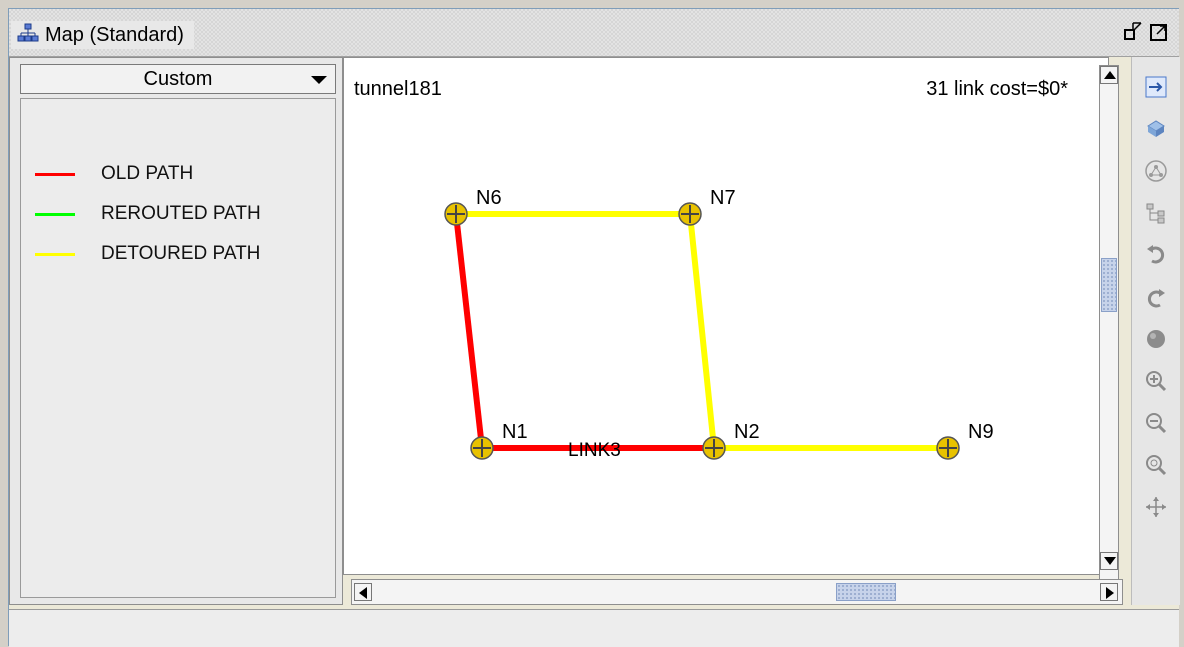 The image size is (1184, 647). What do you see at coordinates (1156, 423) in the screenshot?
I see `zoom-out-icon` at bounding box center [1156, 423].